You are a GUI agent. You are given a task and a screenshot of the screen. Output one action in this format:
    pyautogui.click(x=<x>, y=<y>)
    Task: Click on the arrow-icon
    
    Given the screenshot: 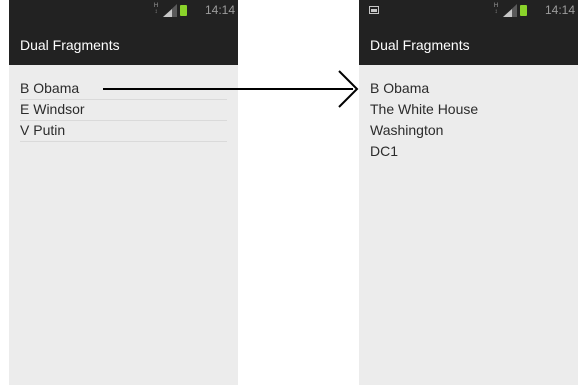 What is the action you would take?
    pyautogui.click(x=231, y=89)
    